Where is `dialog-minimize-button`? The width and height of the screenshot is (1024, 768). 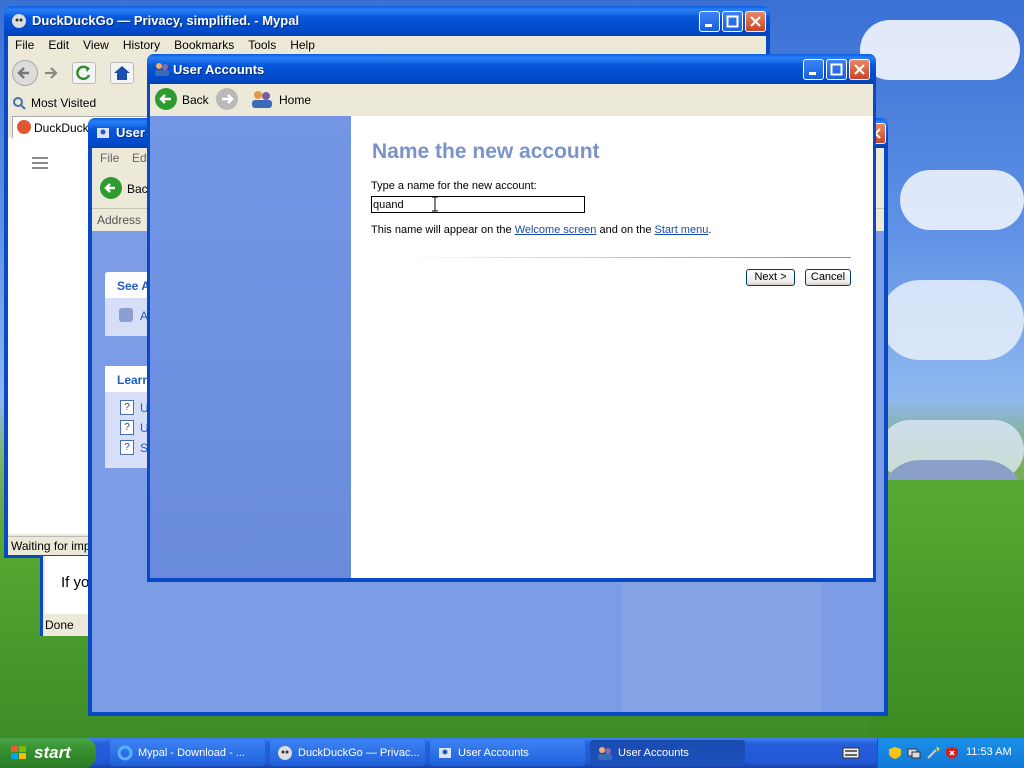 dialog-minimize-button is located at coordinates (813, 69).